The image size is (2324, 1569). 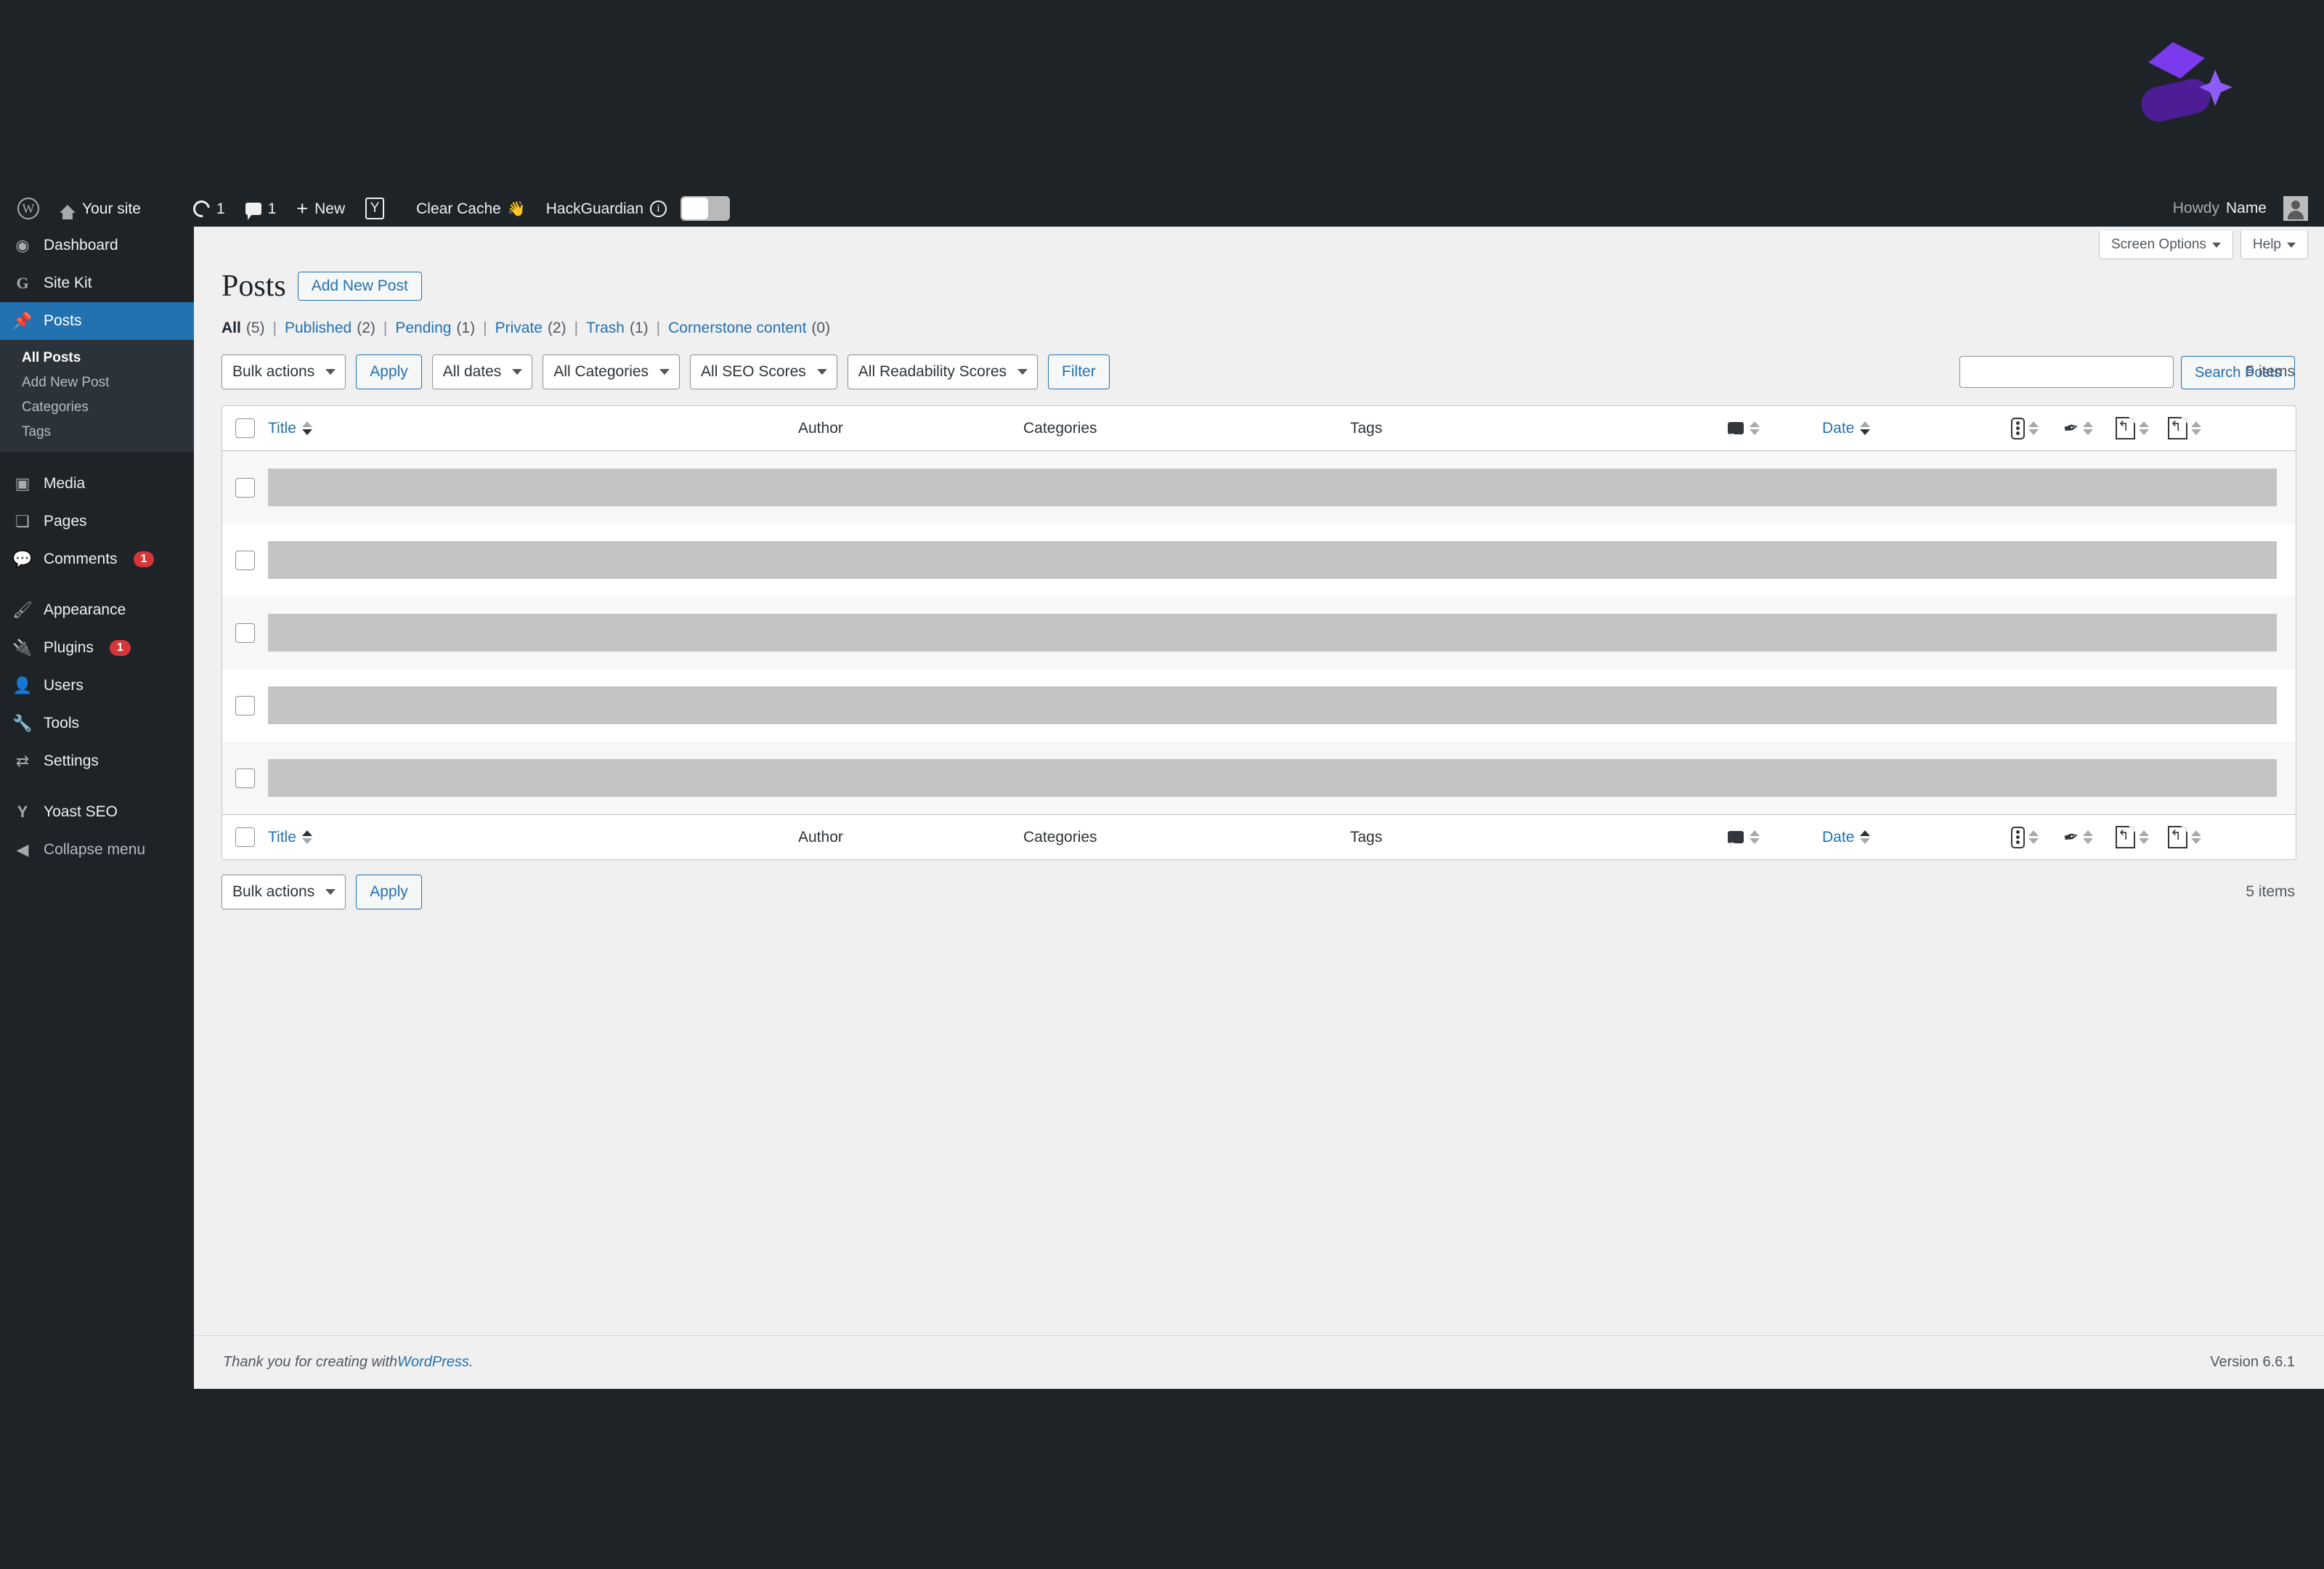 I want to click on column-header-outgoing-links-top, so click(x=2194, y=428).